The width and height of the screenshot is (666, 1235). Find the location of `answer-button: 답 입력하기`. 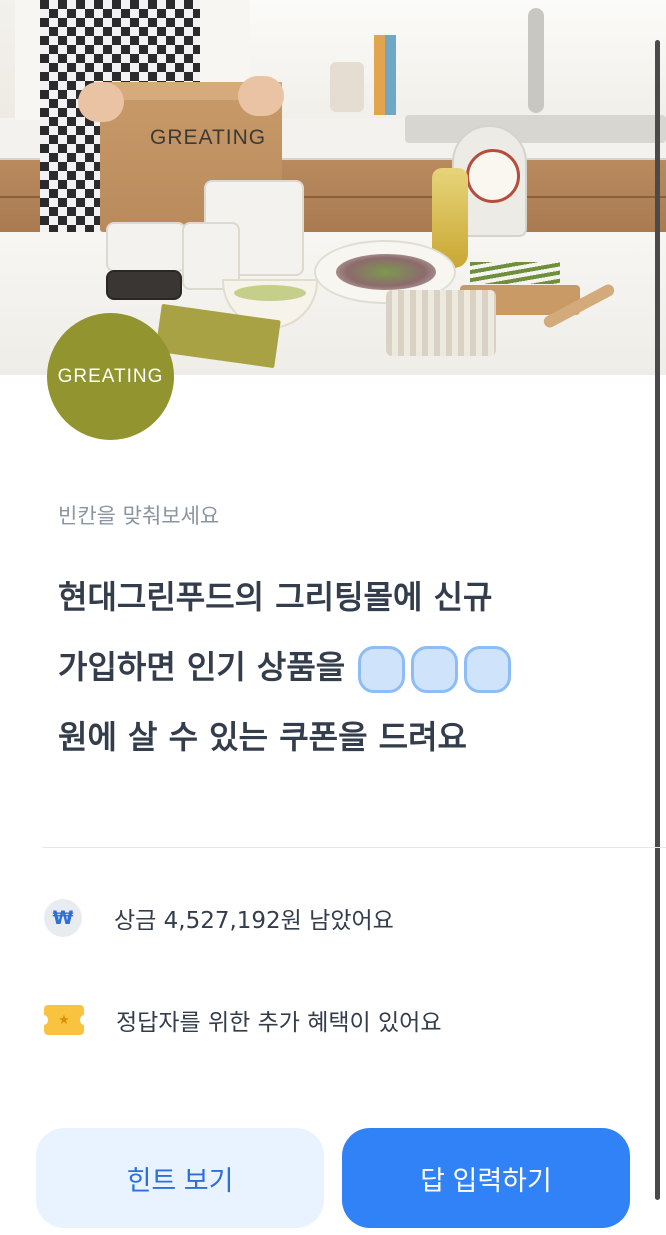

answer-button: 답 입력하기 is located at coordinates (486, 1178).